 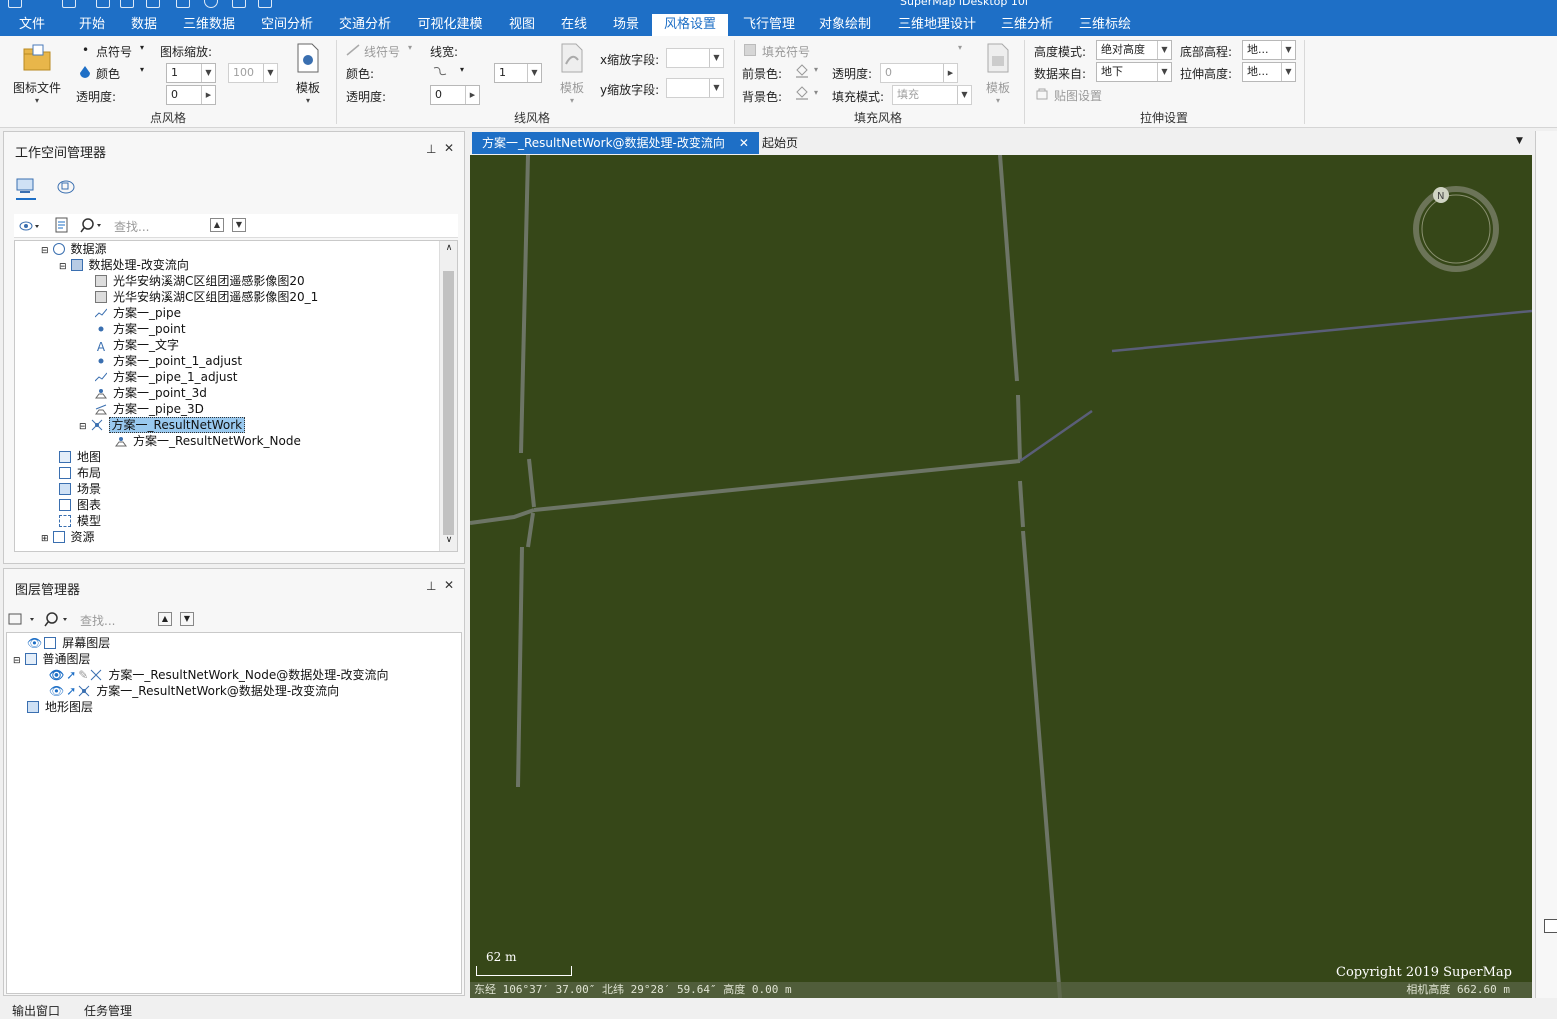 What do you see at coordinates (74, 249) in the screenshot?
I see `tree-item-datasources: ⊟ 数据源` at bounding box center [74, 249].